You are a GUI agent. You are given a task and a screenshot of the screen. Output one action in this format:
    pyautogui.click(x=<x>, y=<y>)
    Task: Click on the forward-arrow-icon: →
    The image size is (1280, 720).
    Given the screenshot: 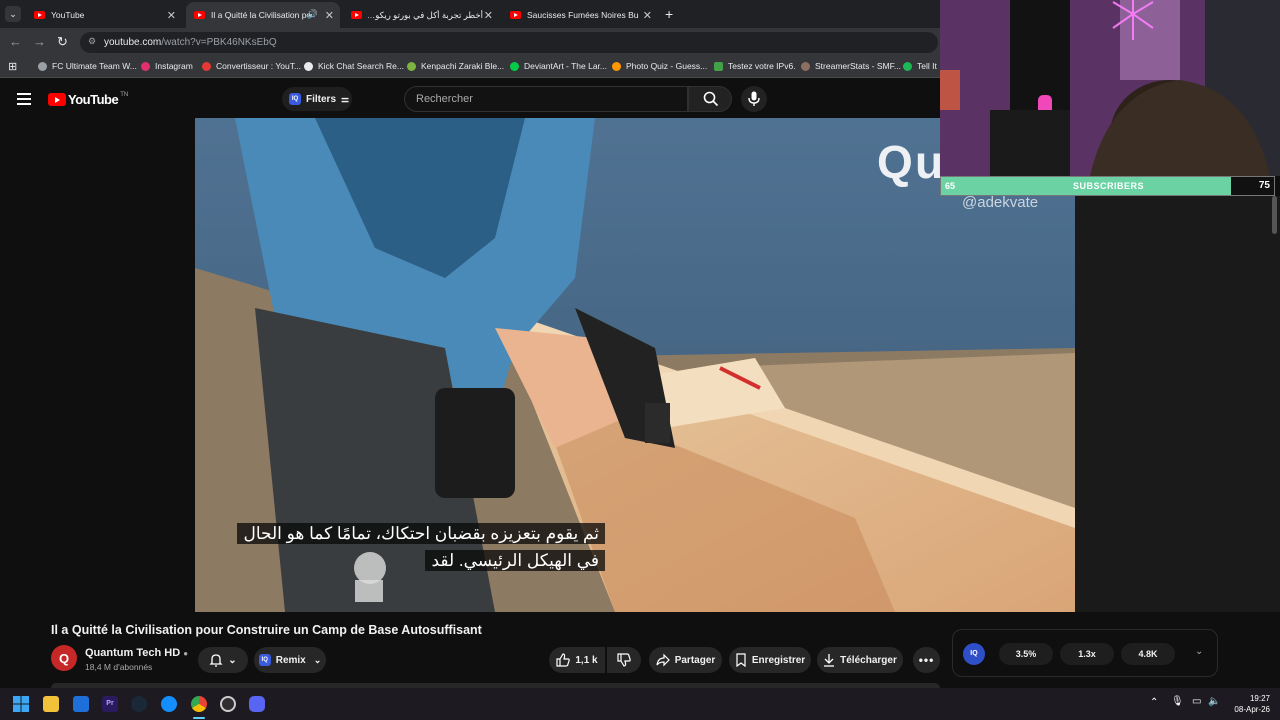 What is the action you would take?
    pyautogui.click(x=39, y=41)
    